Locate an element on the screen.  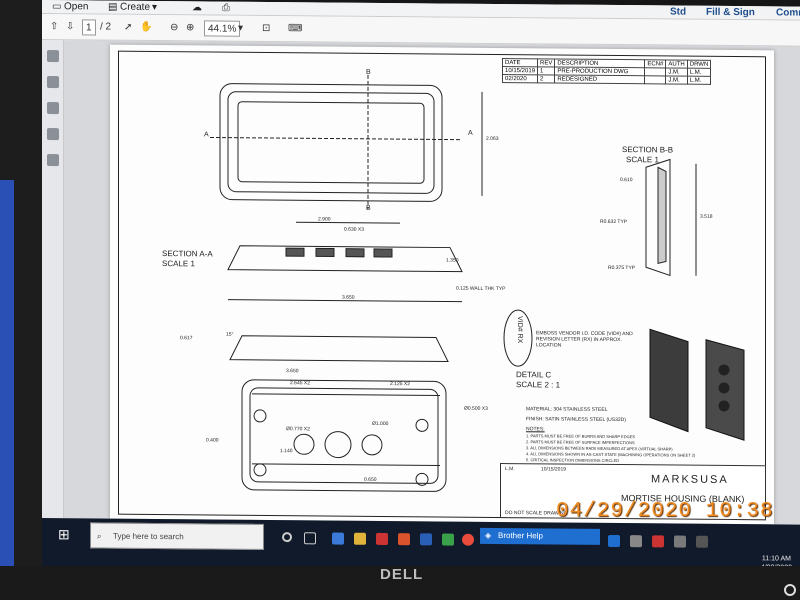
page-number-input: 1 is located at coordinates (89, 27).